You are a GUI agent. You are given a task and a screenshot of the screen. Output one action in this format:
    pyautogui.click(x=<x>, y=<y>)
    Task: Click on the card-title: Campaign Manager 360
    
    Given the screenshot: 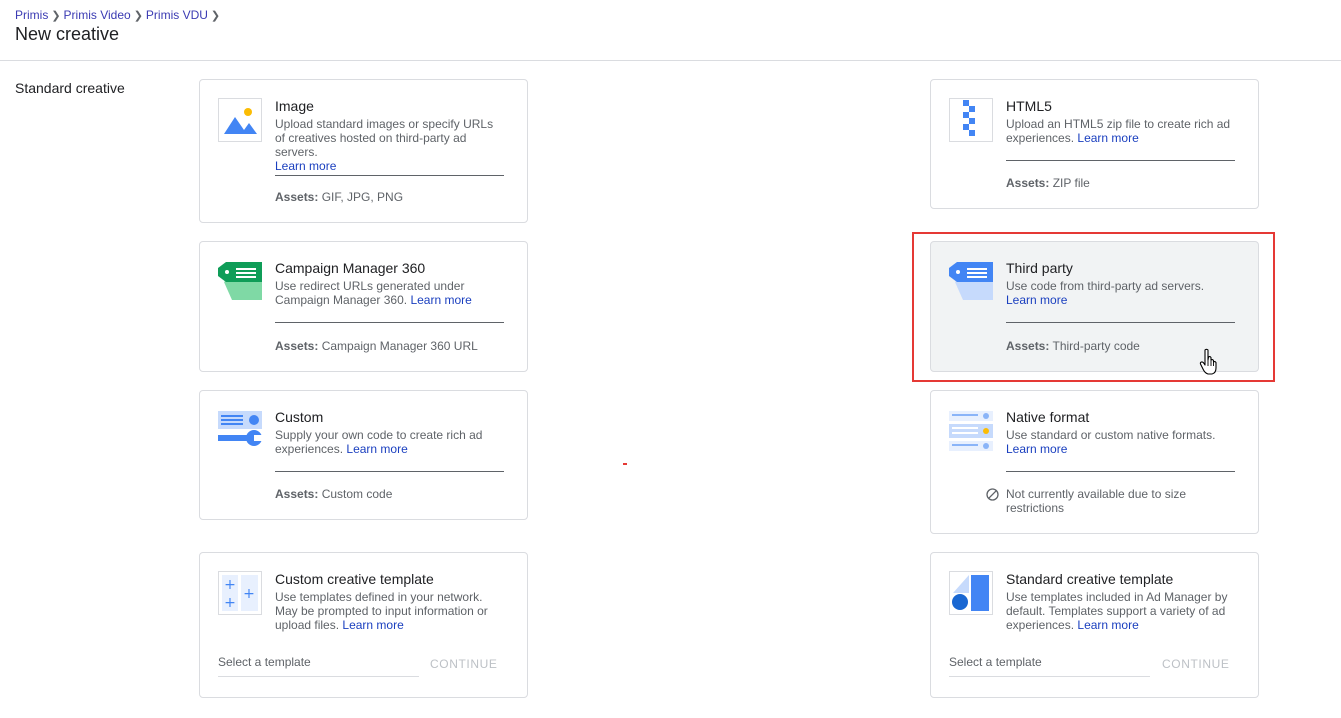 What is the action you would take?
    pyautogui.click(x=350, y=268)
    